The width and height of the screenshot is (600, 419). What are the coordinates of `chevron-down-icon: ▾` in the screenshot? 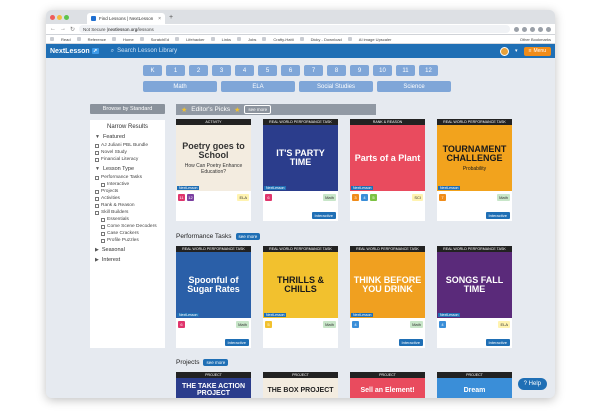 It's located at (516, 51).